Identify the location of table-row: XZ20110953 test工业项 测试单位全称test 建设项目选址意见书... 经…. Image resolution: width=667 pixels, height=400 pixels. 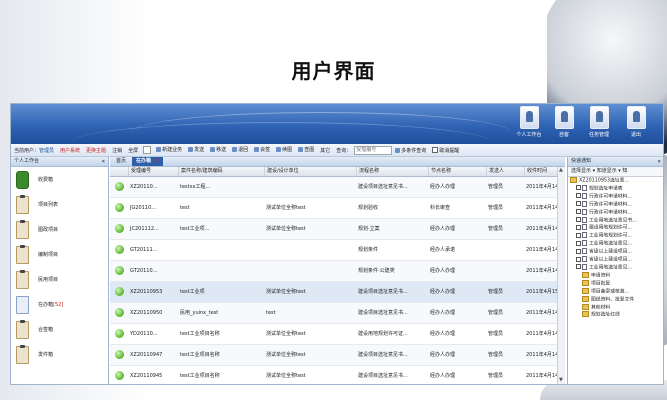
(337, 292).